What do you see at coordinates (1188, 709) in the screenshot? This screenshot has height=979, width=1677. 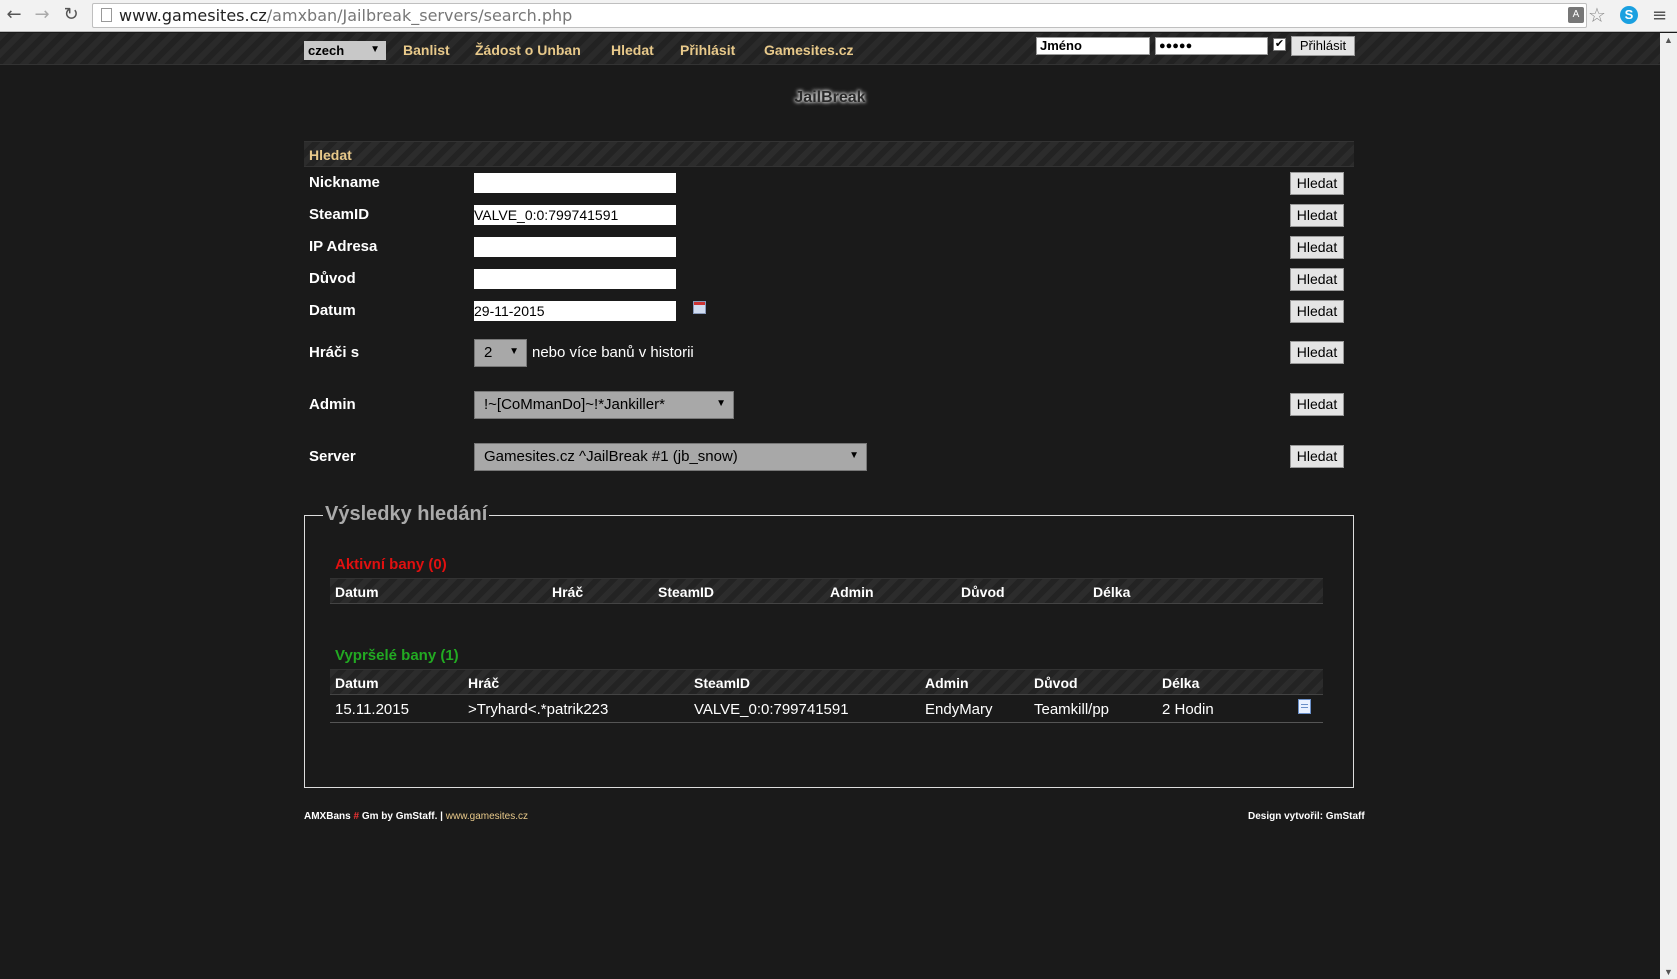 I see `ban-length: 2 Hodin` at bounding box center [1188, 709].